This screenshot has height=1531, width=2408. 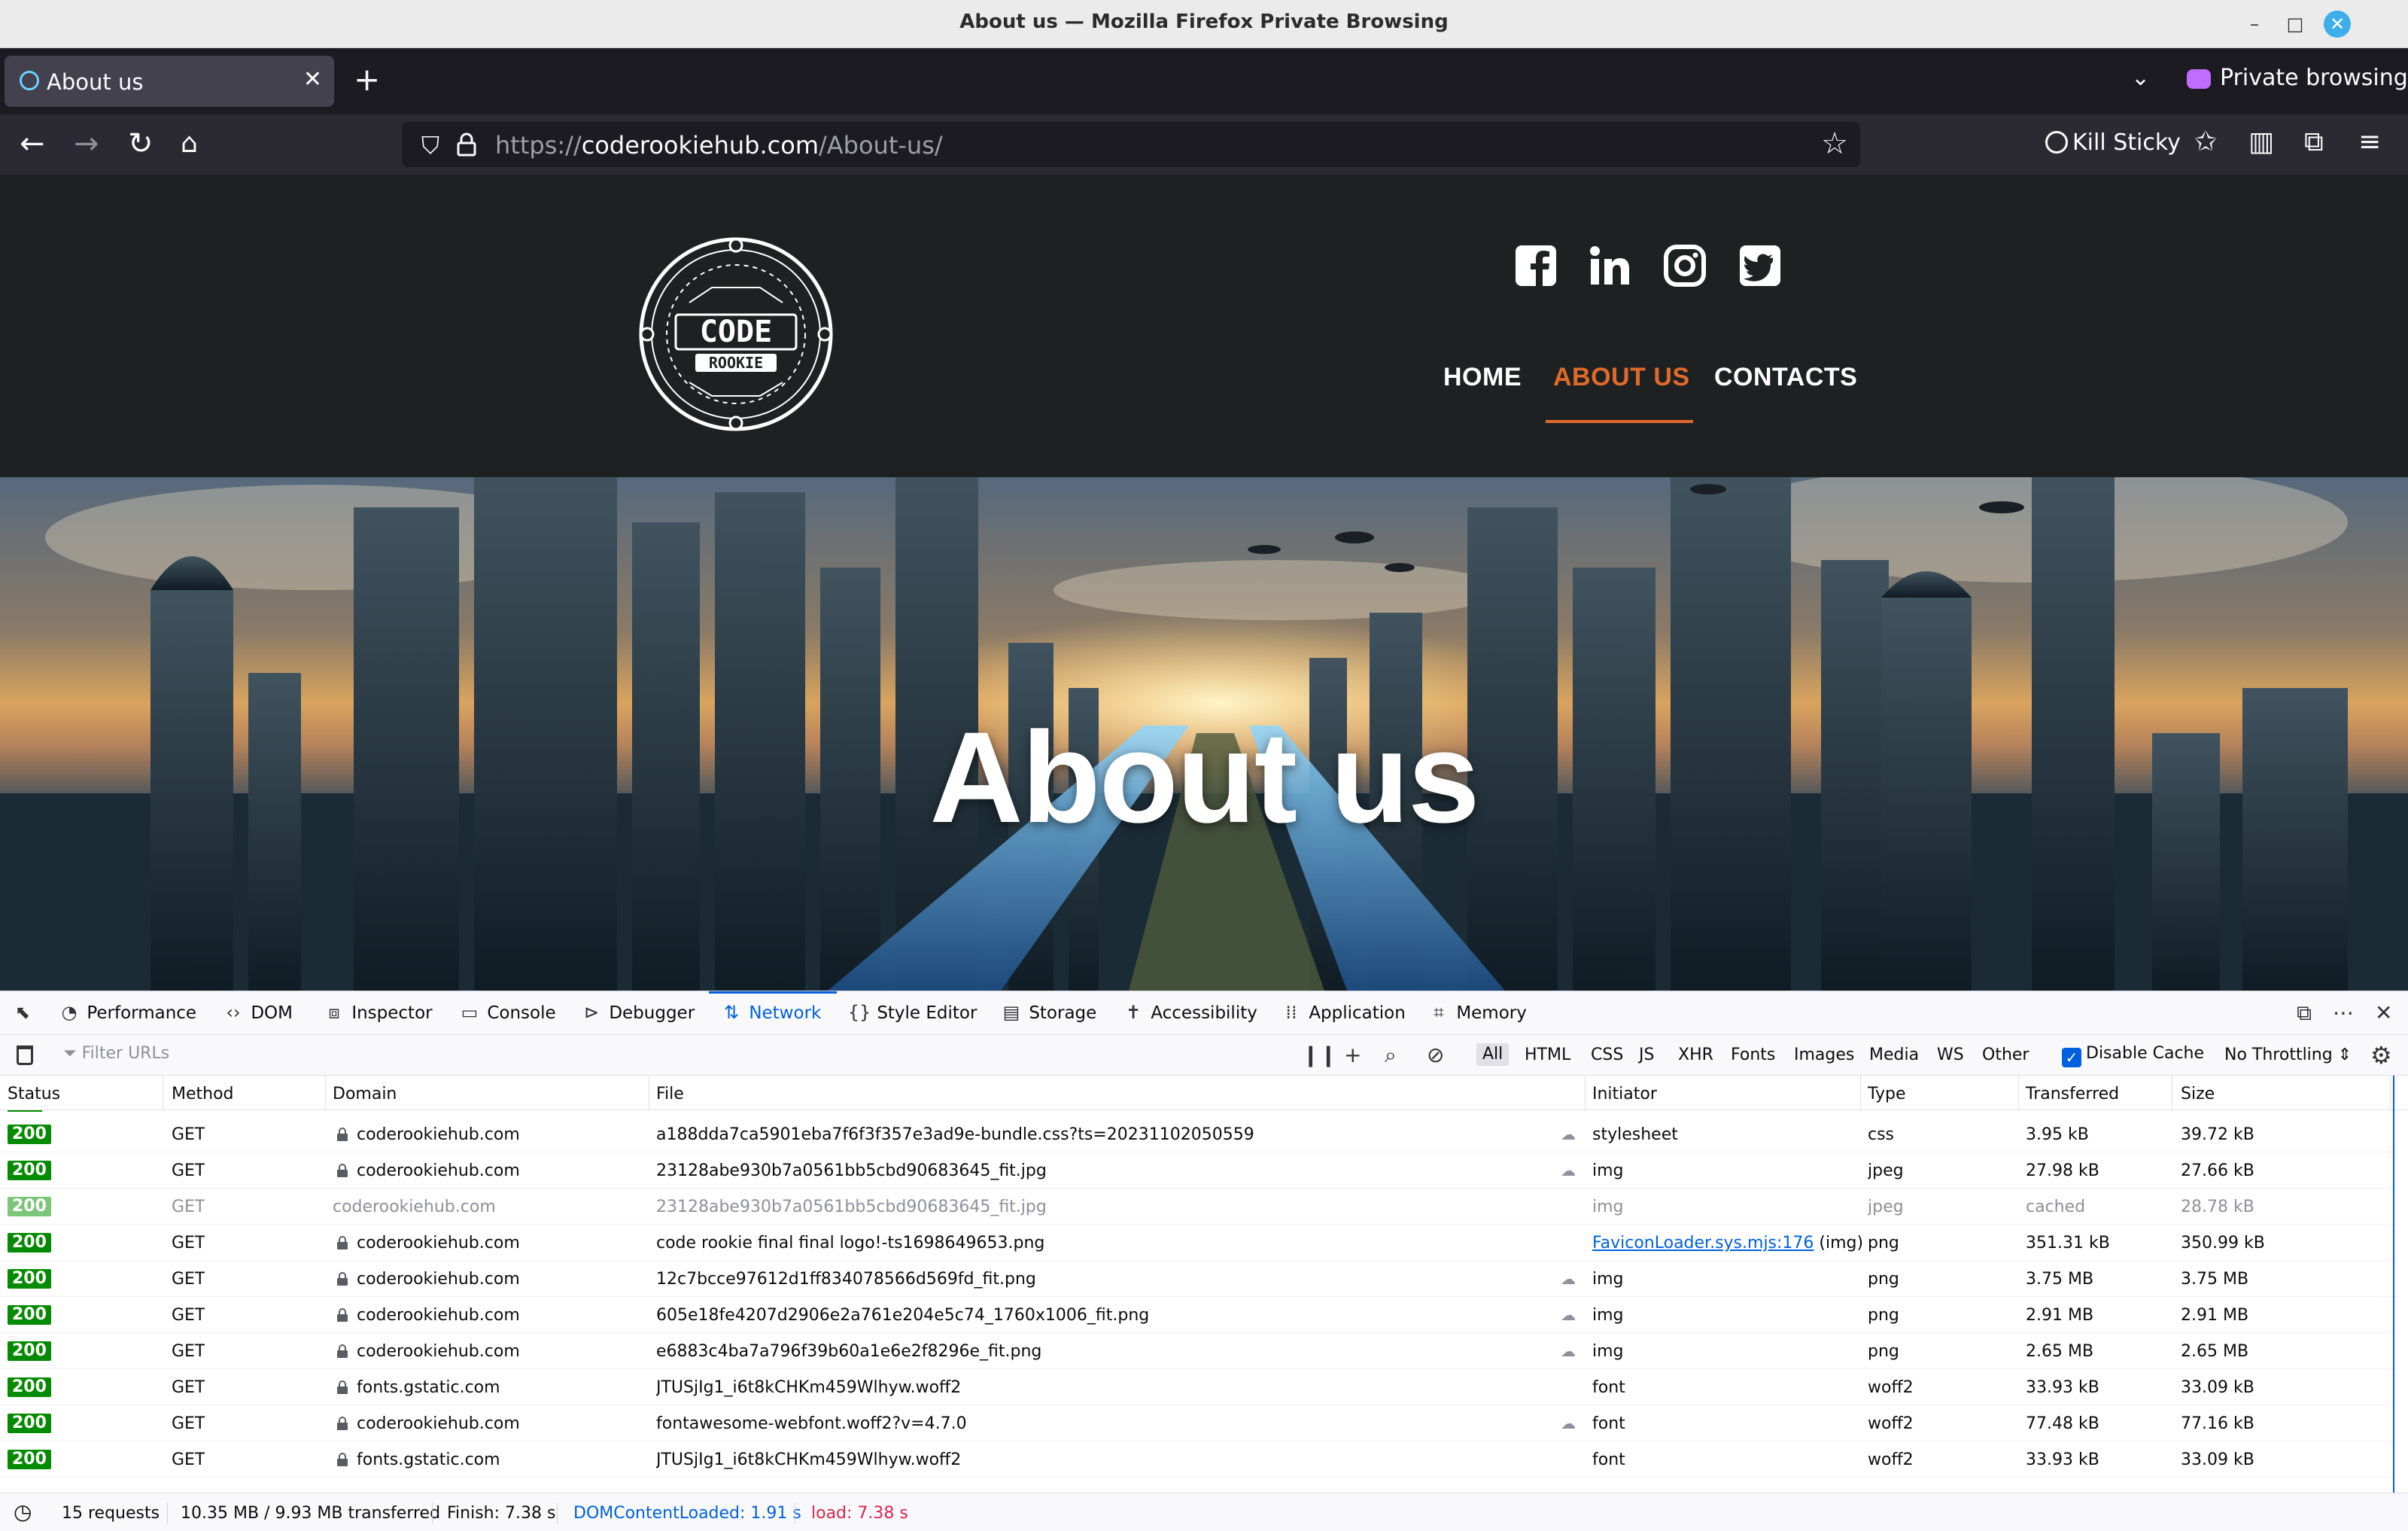 What do you see at coordinates (1609, 266) in the screenshot?
I see `linkedin-icon` at bounding box center [1609, 266].